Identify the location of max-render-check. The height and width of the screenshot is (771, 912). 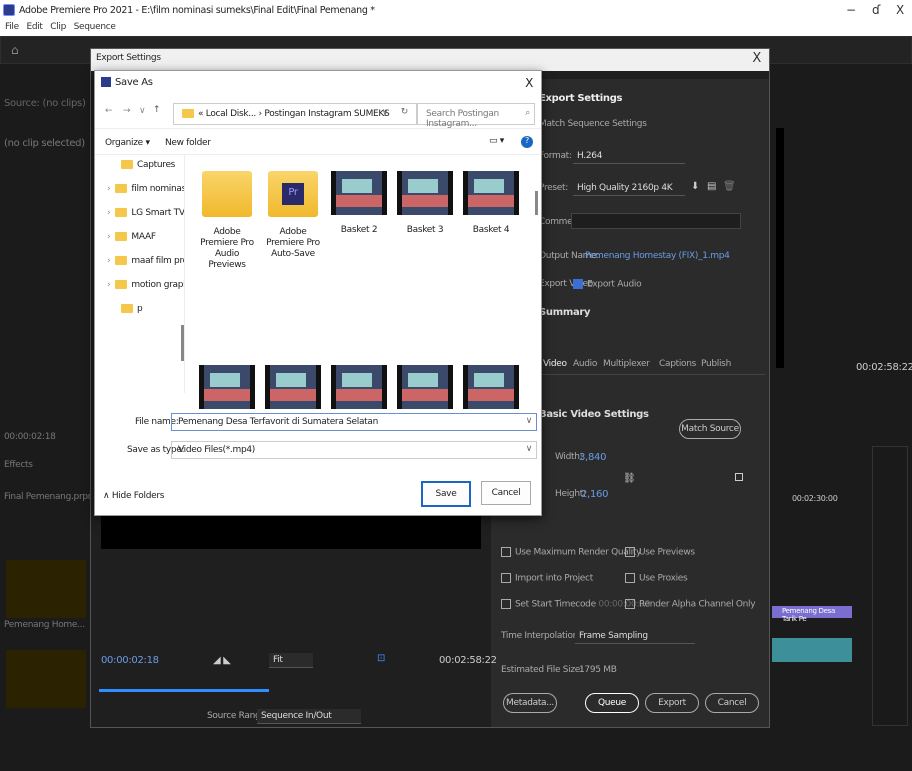
(506, 552).